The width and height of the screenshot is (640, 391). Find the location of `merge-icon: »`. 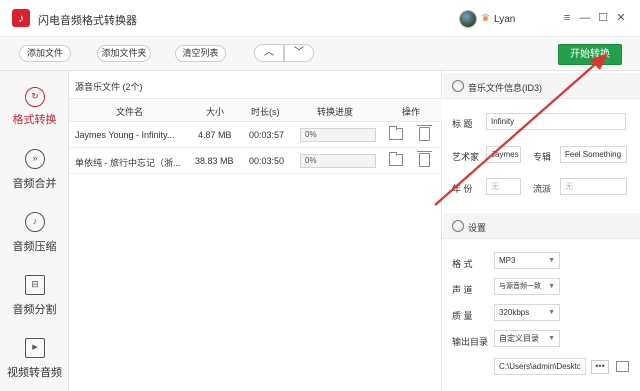

merge-icon: » is located at coordinates (35, 159).